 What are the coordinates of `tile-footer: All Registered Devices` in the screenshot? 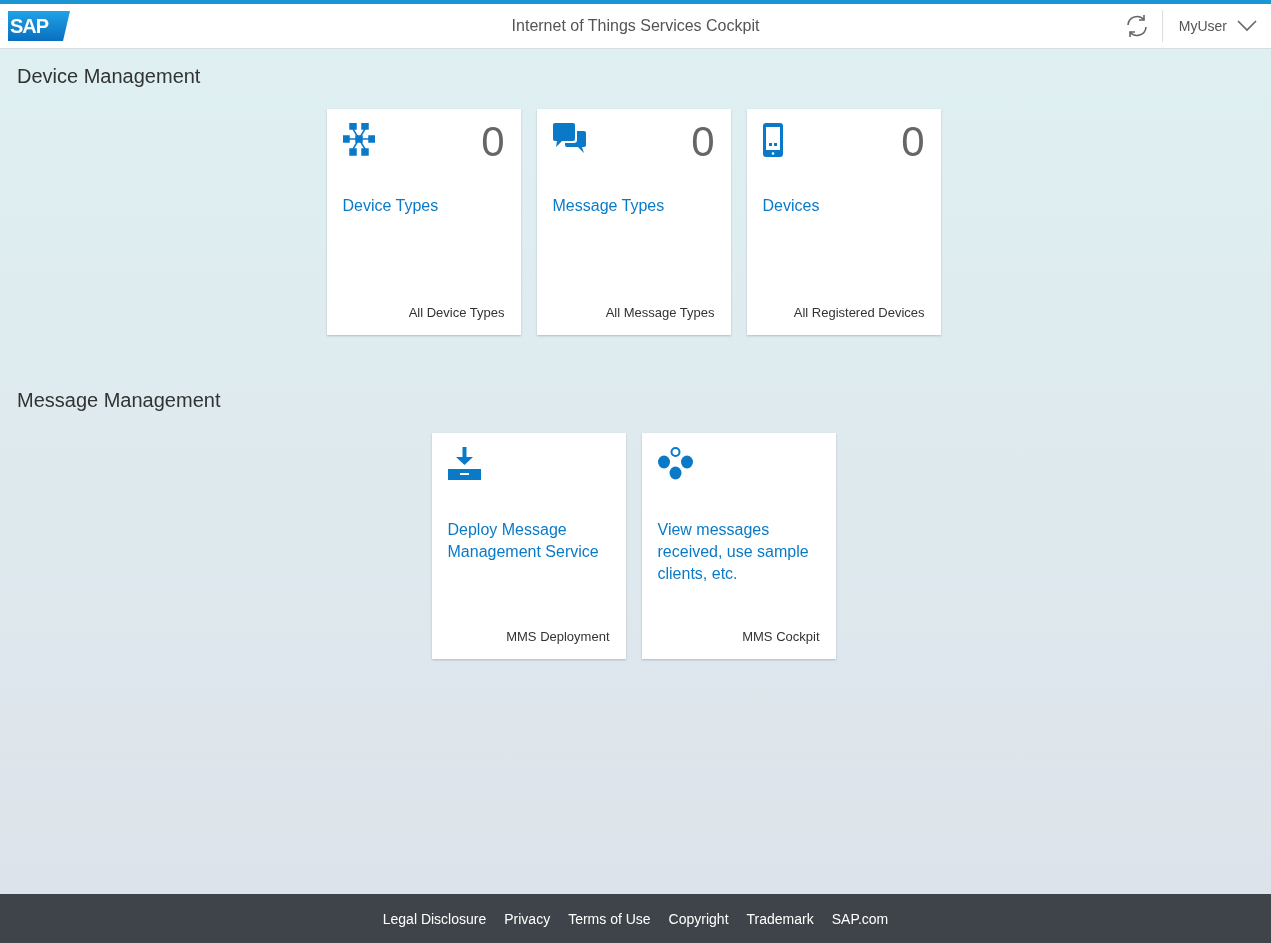 It's located at (843, 312).